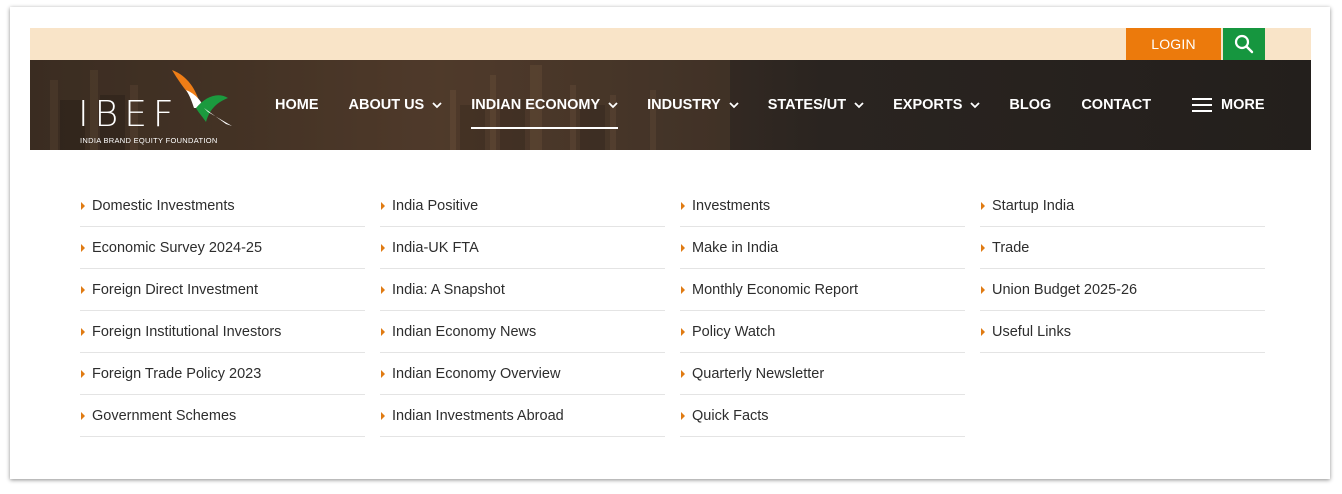 The image size is (1342, 494). I want to click on search-icon, so click(1244, 44).